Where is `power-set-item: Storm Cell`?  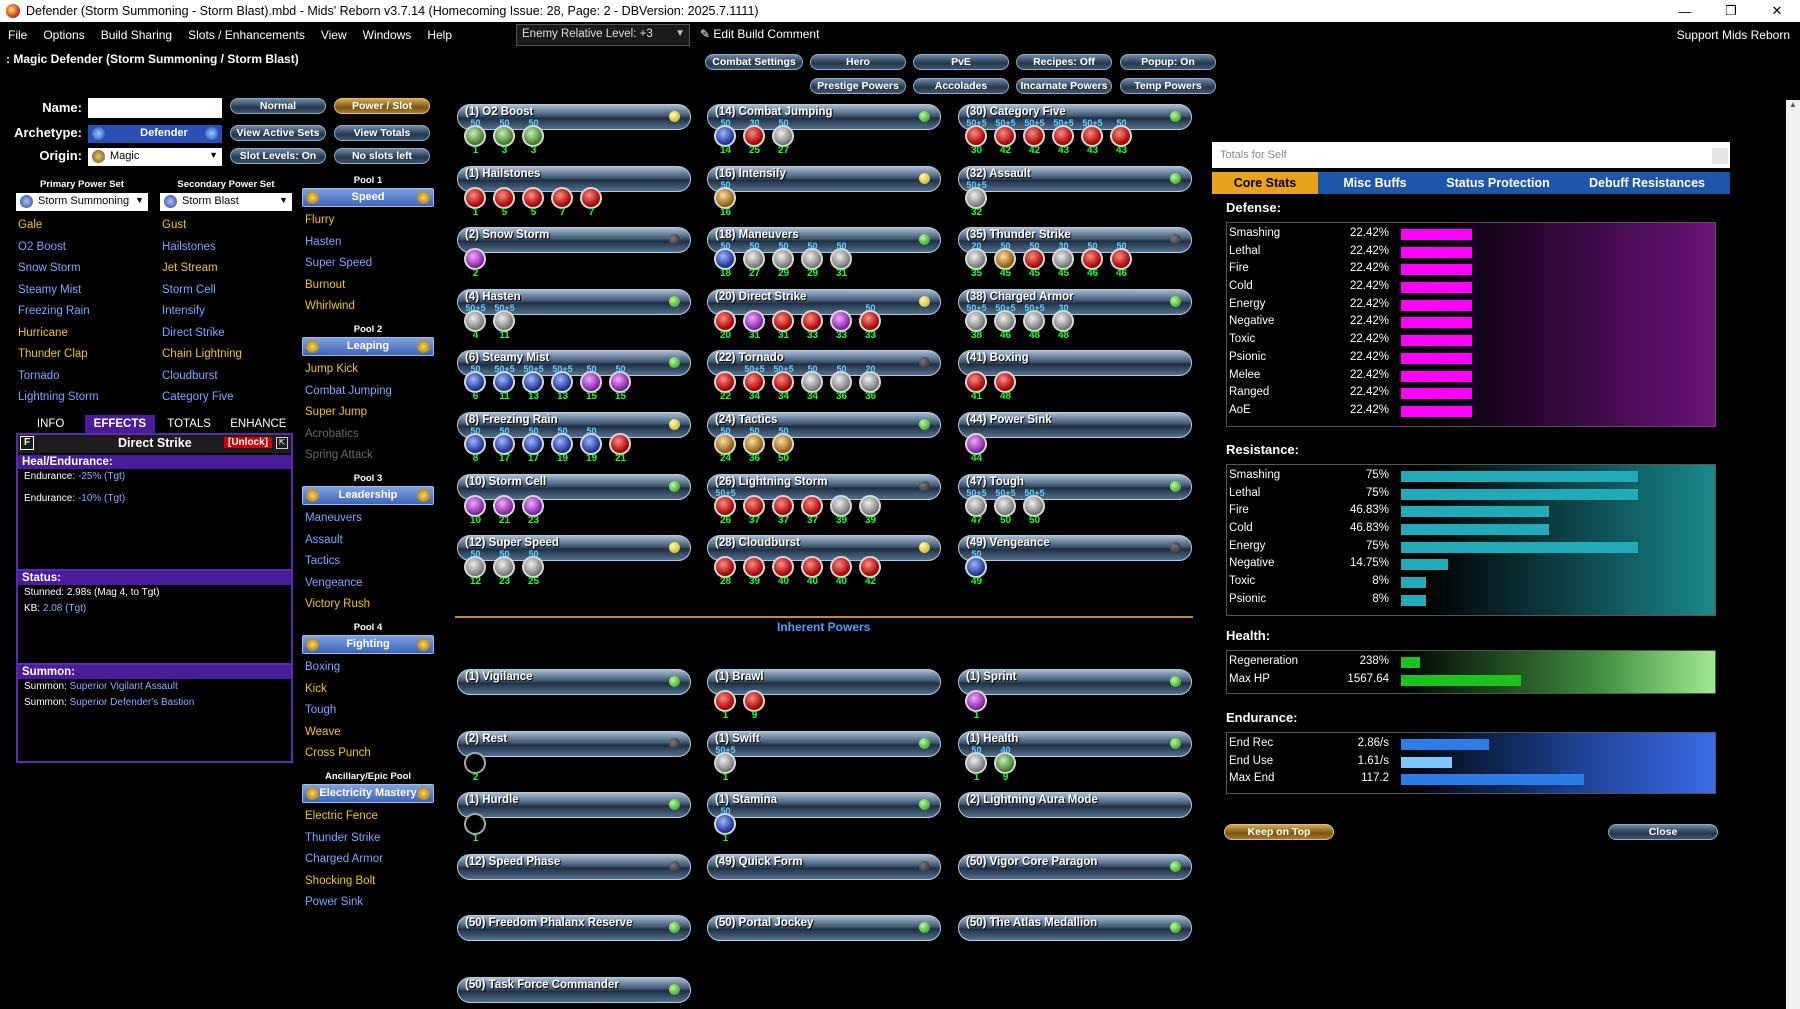
power-set-item: Storm Cell is located at coordinates (227, 291).